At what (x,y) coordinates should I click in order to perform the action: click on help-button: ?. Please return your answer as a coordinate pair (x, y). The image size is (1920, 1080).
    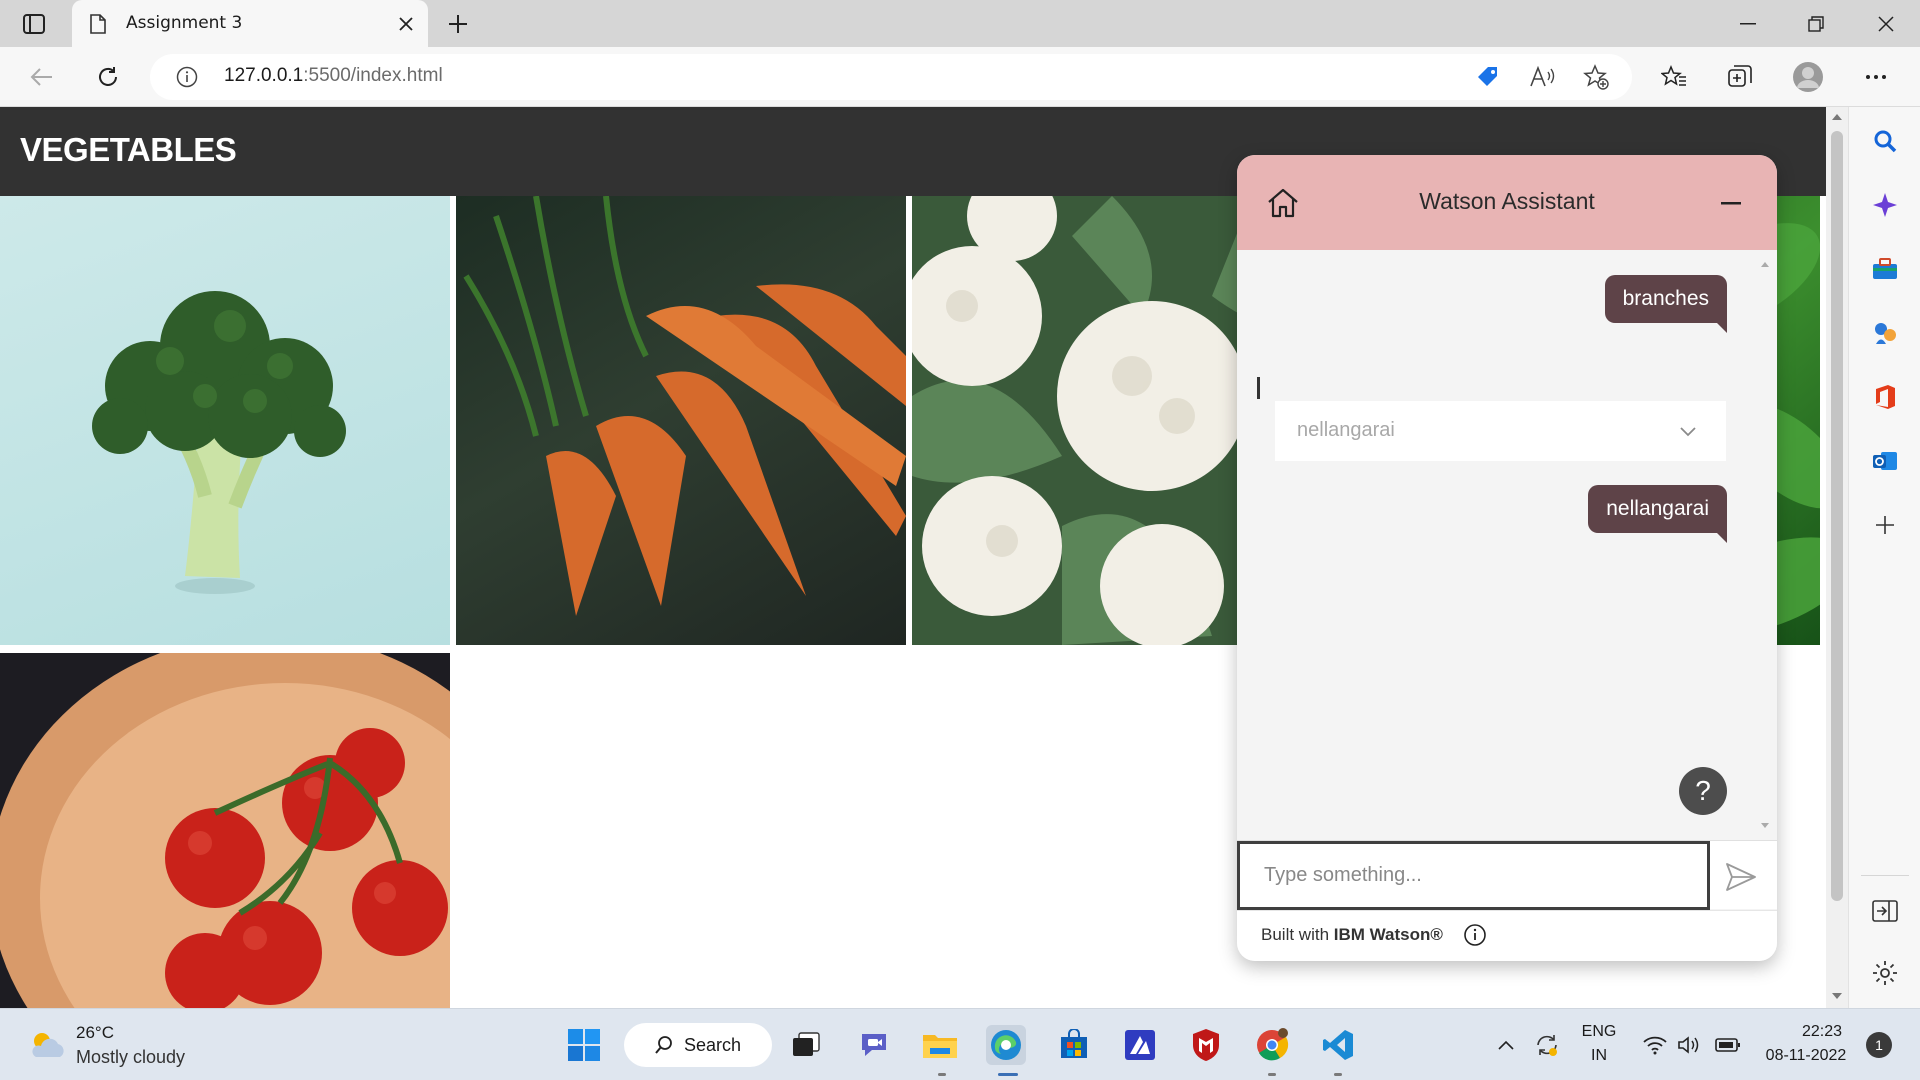
    Looking at the image, I should click on (1703, 791).